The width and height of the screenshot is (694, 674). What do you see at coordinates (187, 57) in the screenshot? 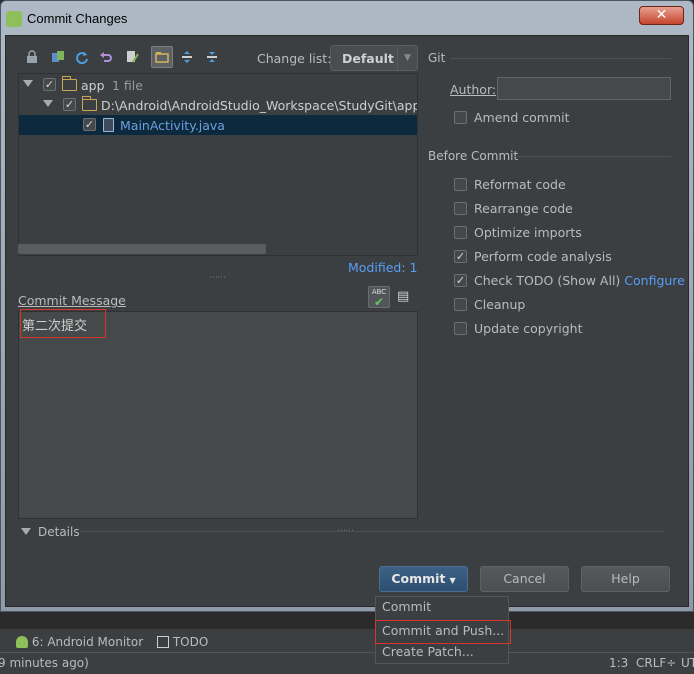
I see `expand-all-icon` at bounding box center [187, 57].